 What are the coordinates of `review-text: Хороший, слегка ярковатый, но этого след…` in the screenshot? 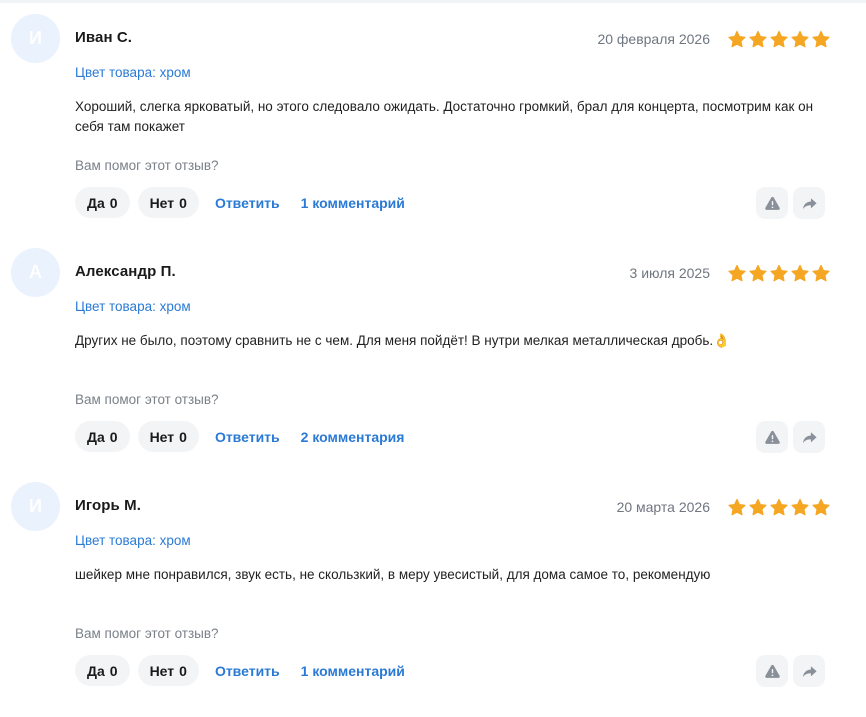 It's located at (444, 116).